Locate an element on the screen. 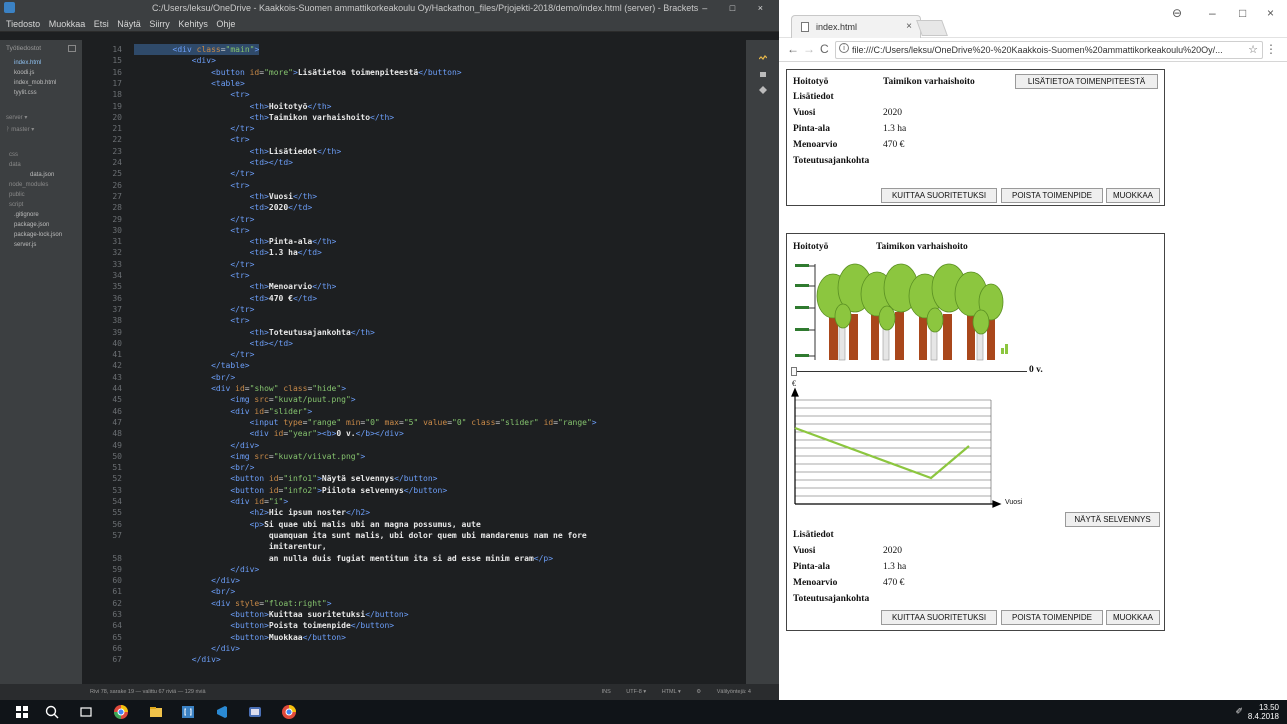 The image size is (1287, 724). code-line: 45 <img src="kuvat/puut.png"> is located at coordinates (414, 399).